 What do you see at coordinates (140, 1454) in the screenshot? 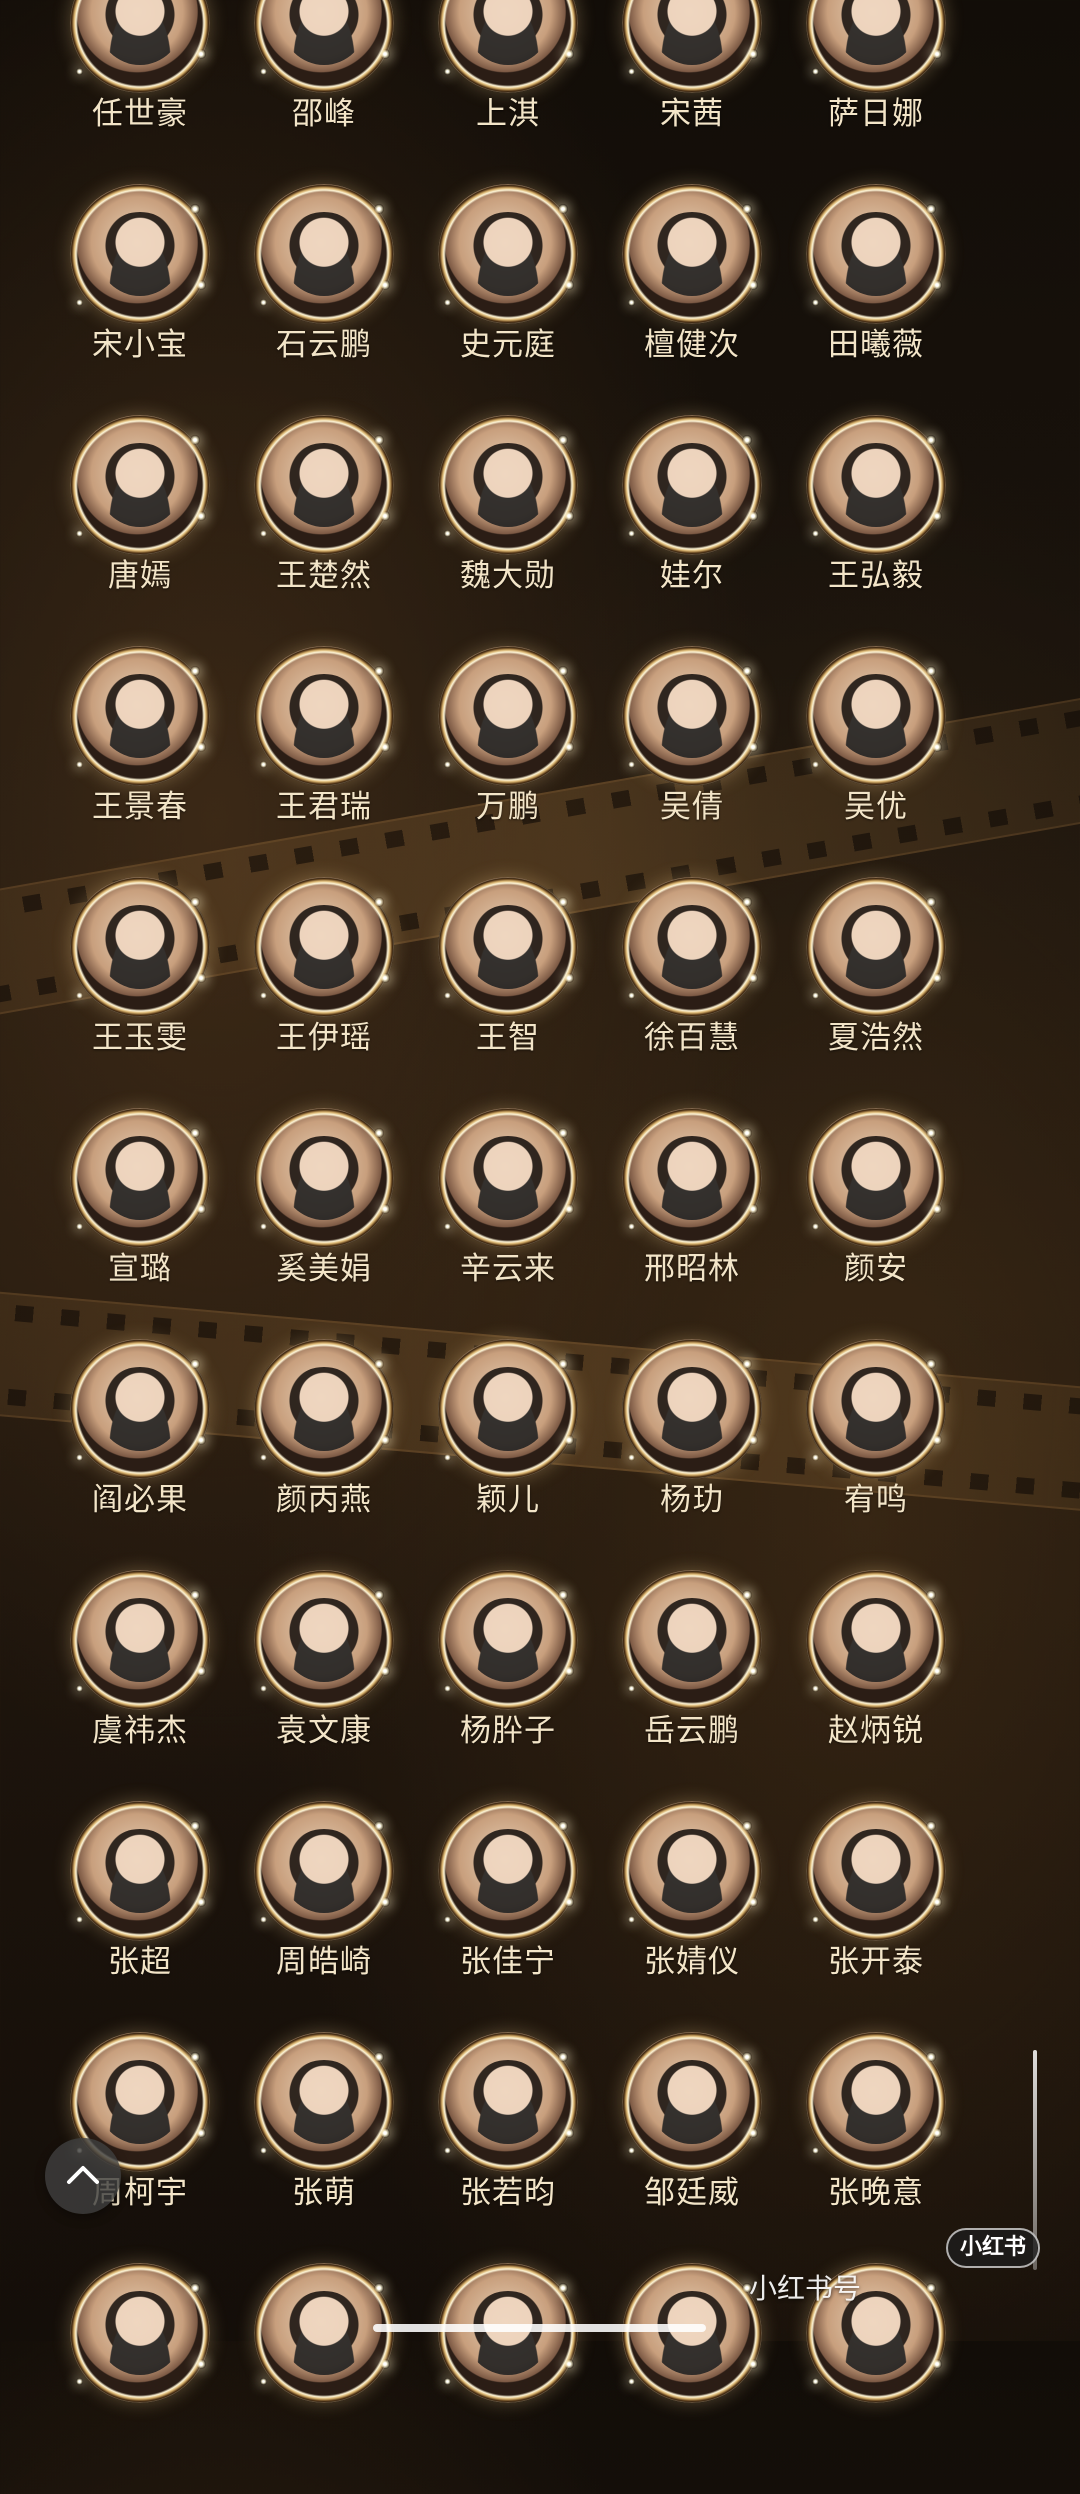
I see `celebrity-card: 阎必果` at bounding box center [140, 1454].